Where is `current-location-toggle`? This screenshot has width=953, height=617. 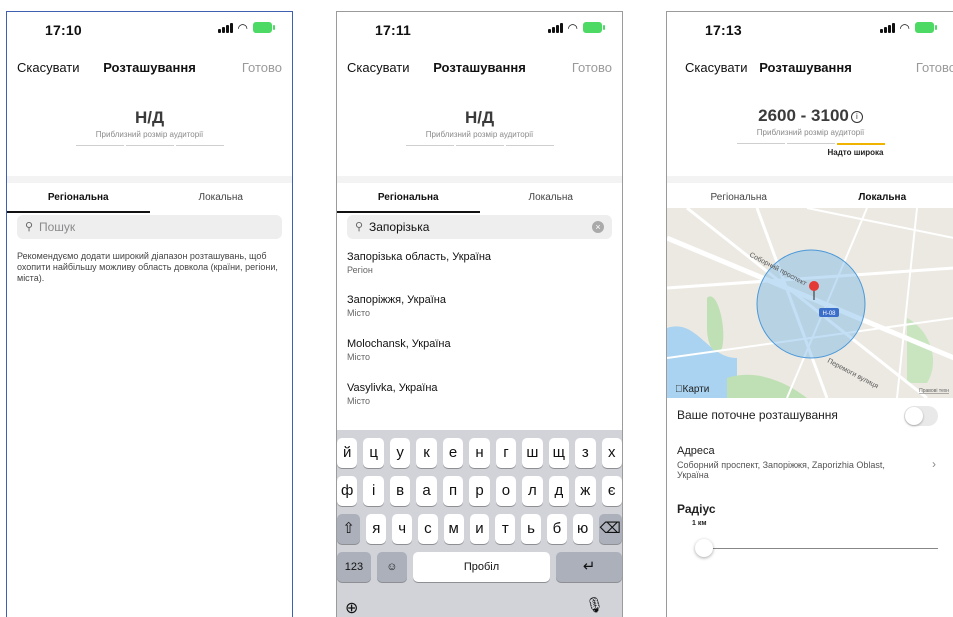
current-location-toggle is located at coordinates (921, 416).